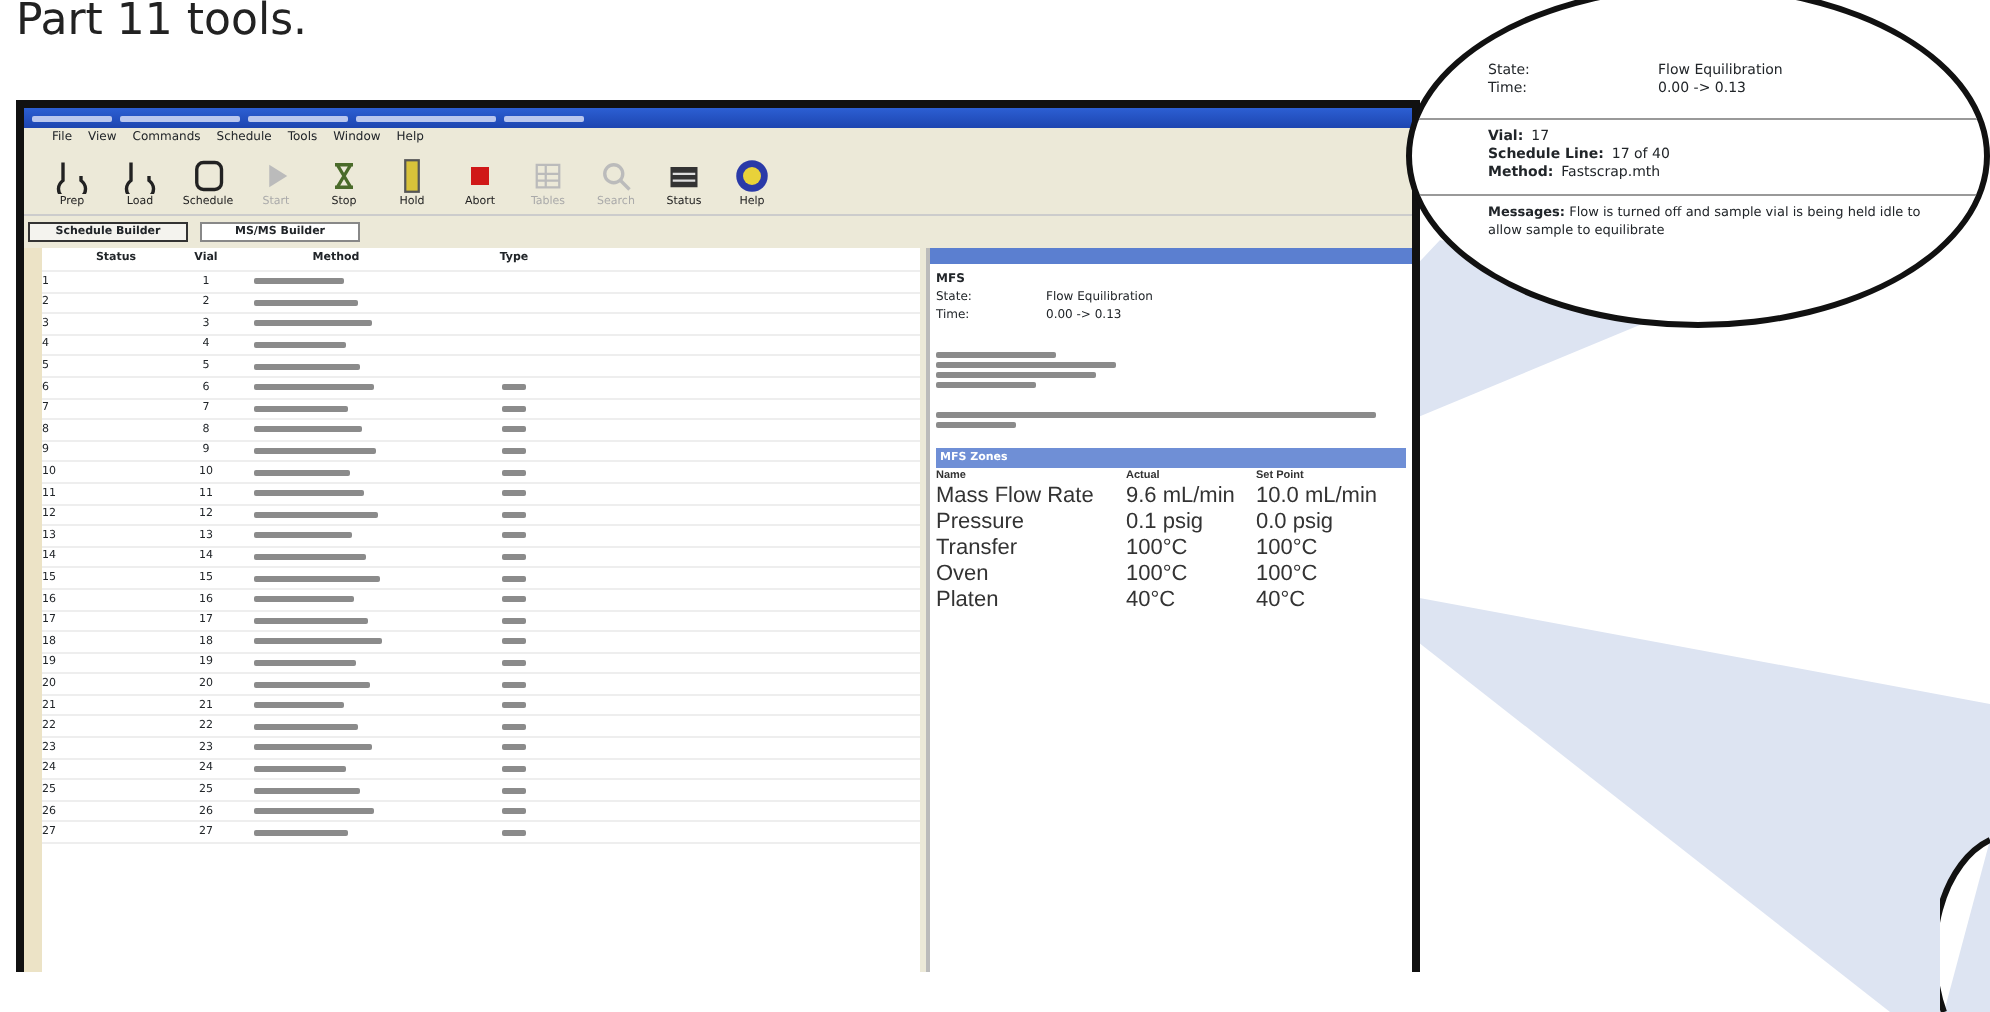 Image resolution: width=1990 pixels, height=1012 pixels. What do you see at coordinates (978, 549) in the screenshot?
I see `zone-name: Transfer` at bounding box center [978, 549].